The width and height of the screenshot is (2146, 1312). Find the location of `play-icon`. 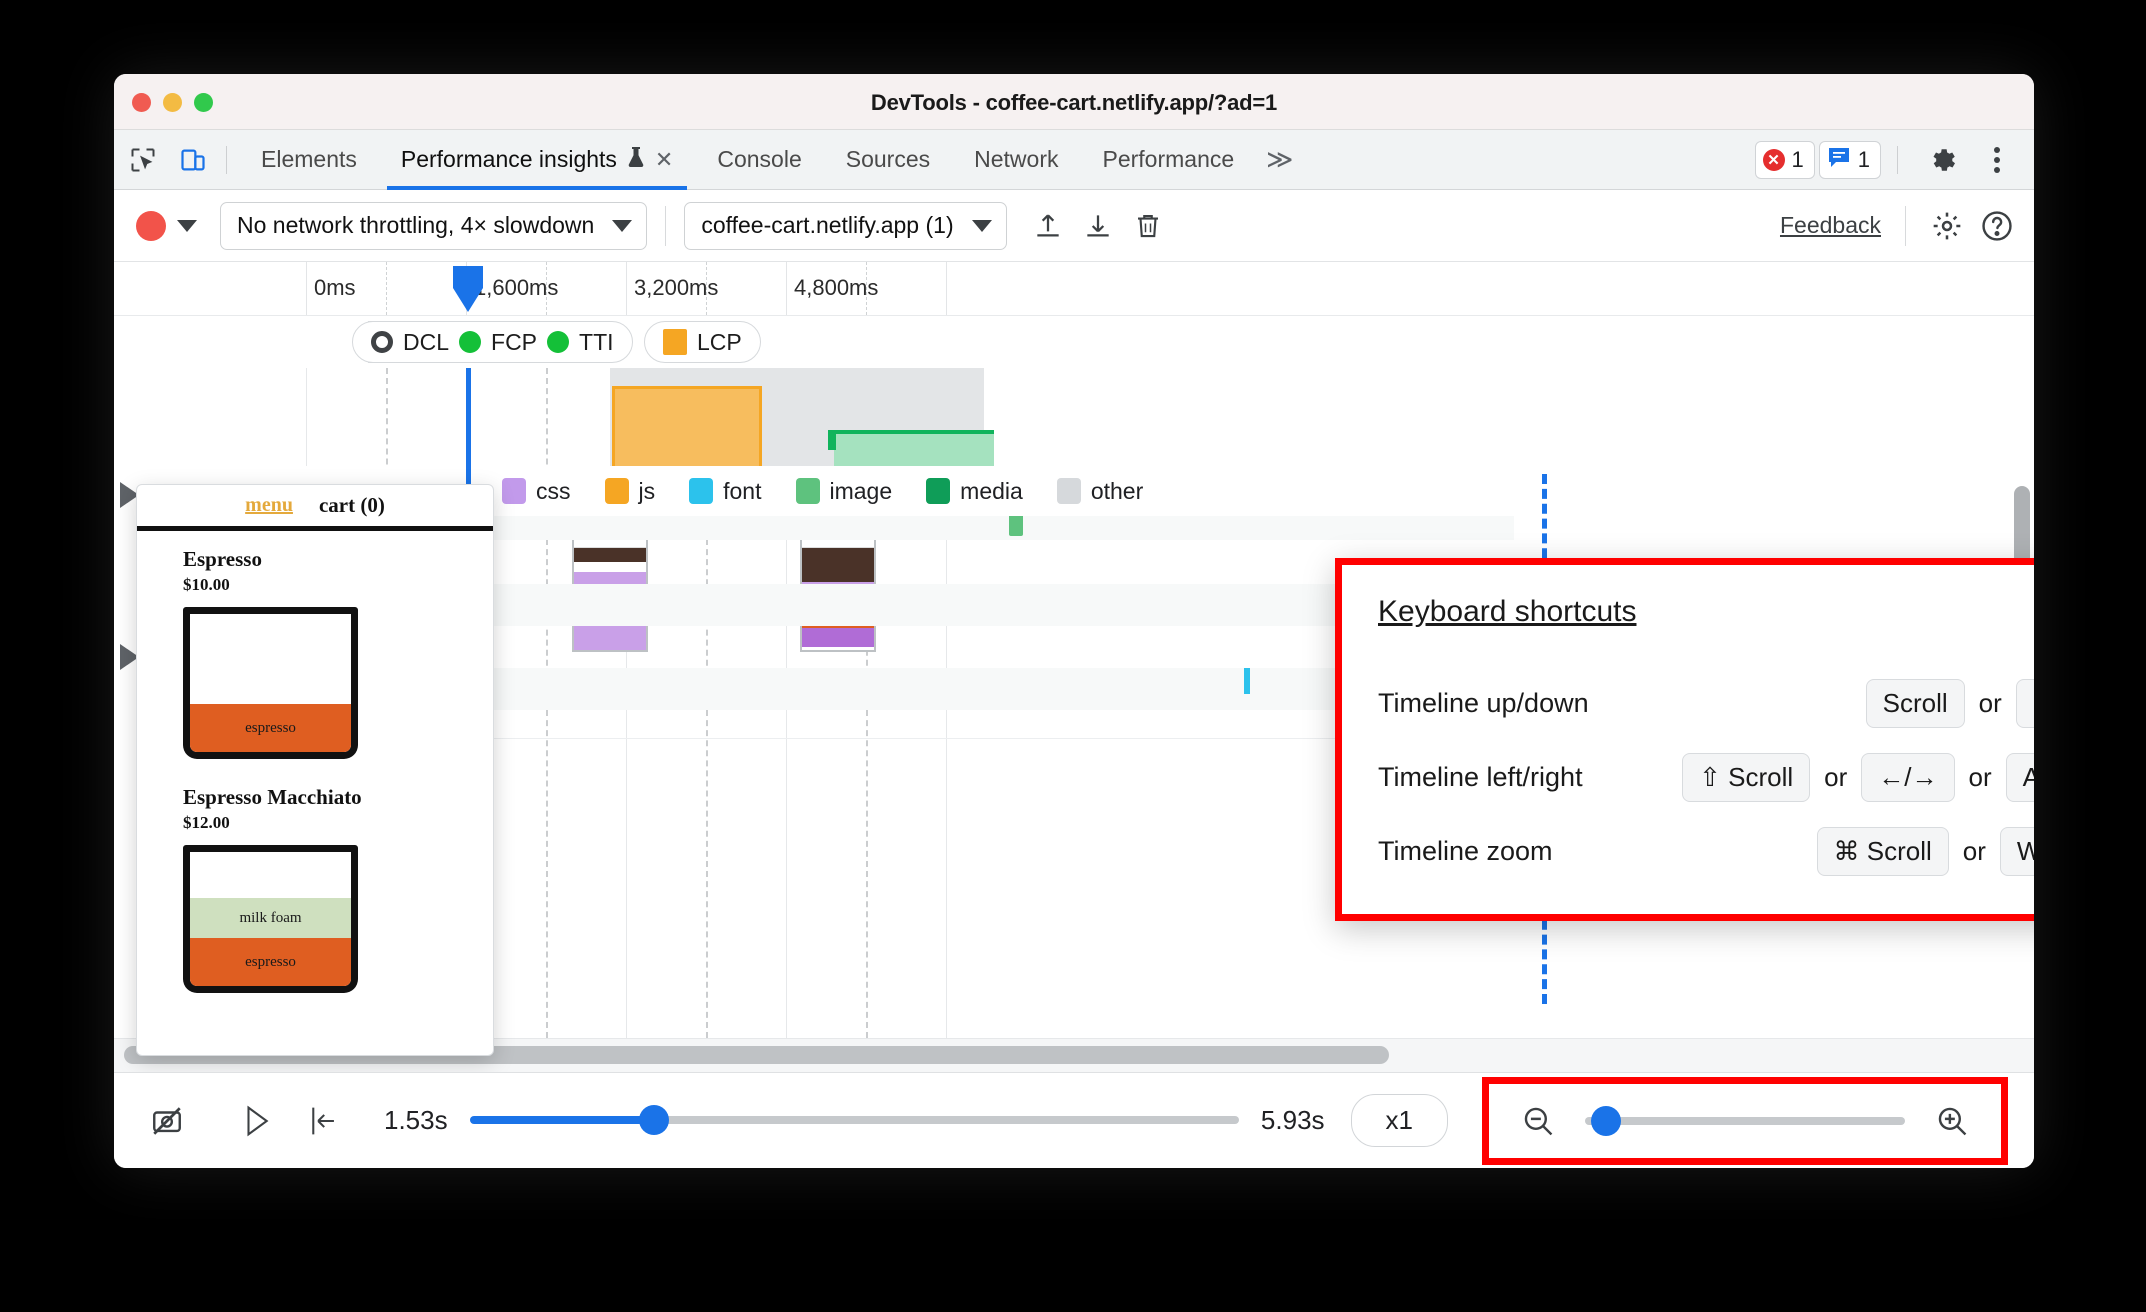

play-icon is located at coordinates (257, 1121).